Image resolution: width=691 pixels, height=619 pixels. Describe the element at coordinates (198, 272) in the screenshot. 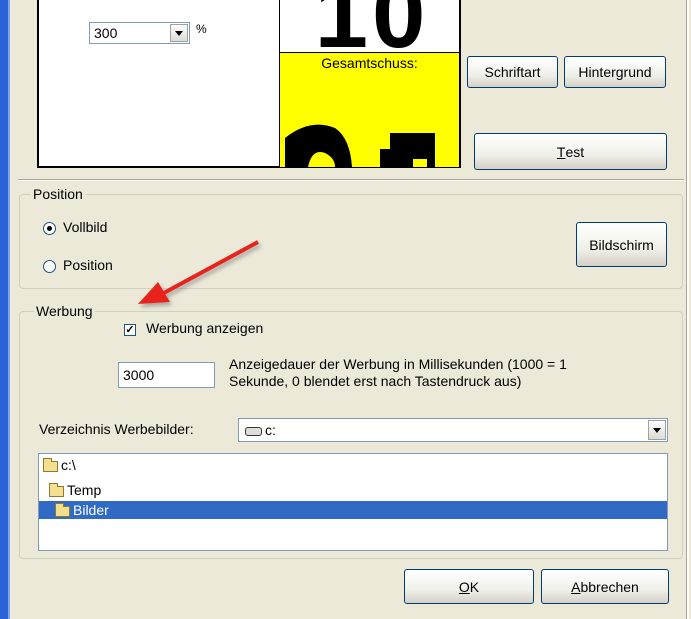

I see `annotation-arrow-icon` at that location.